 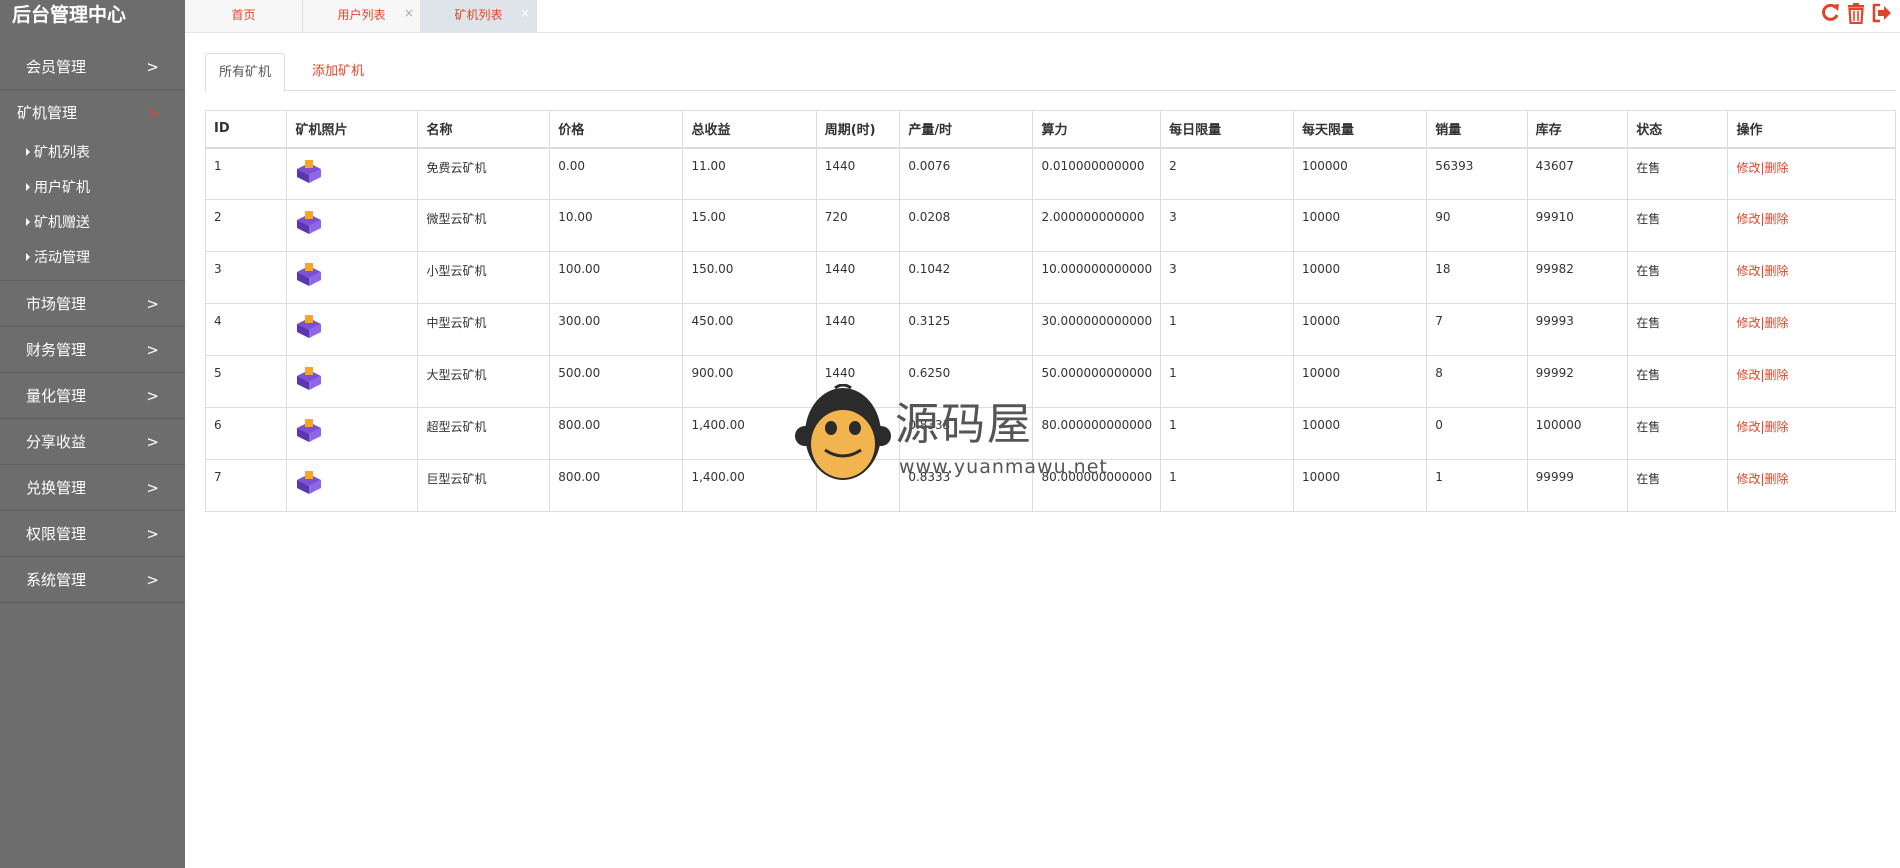 I want to click on tab-miner-list: 矿机列表 ×, so click(x=479, y=16).